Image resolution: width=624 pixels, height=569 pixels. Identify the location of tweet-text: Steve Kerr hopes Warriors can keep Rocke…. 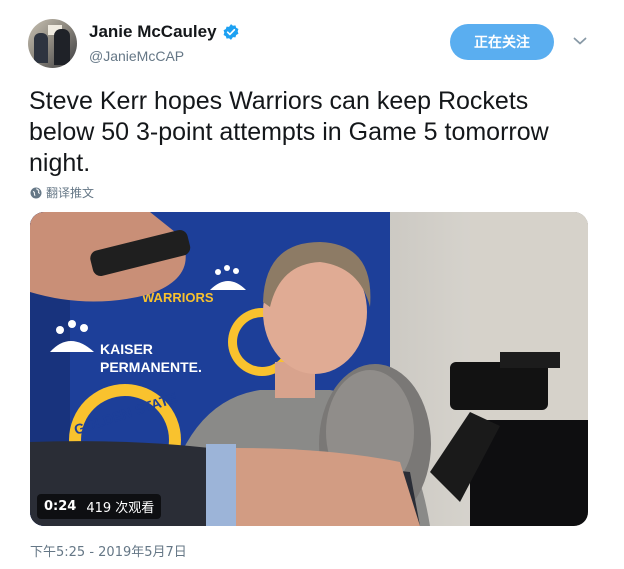
(289, 132).